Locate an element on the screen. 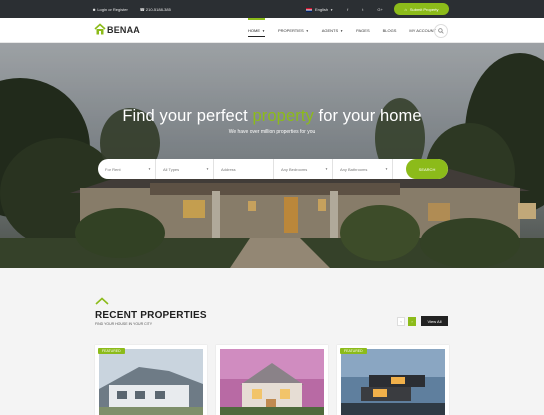  bathrooms-select: Any Bathrooms ▼ is located at coordinates (363, 169).